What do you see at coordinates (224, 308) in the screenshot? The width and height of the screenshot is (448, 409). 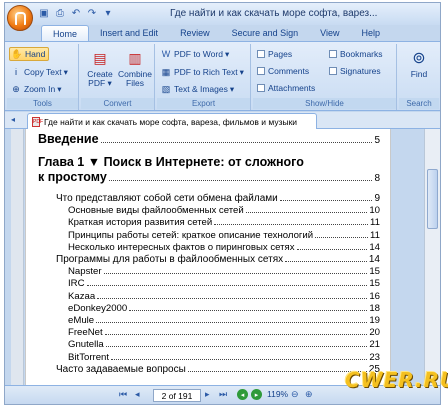 I see `toc-entry: eDonkey2000 18` at bounding box center [224, 308].